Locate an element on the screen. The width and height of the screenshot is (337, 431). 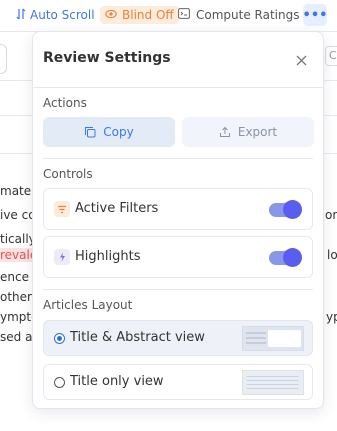
export-icon is located at coordinates (225, 132).